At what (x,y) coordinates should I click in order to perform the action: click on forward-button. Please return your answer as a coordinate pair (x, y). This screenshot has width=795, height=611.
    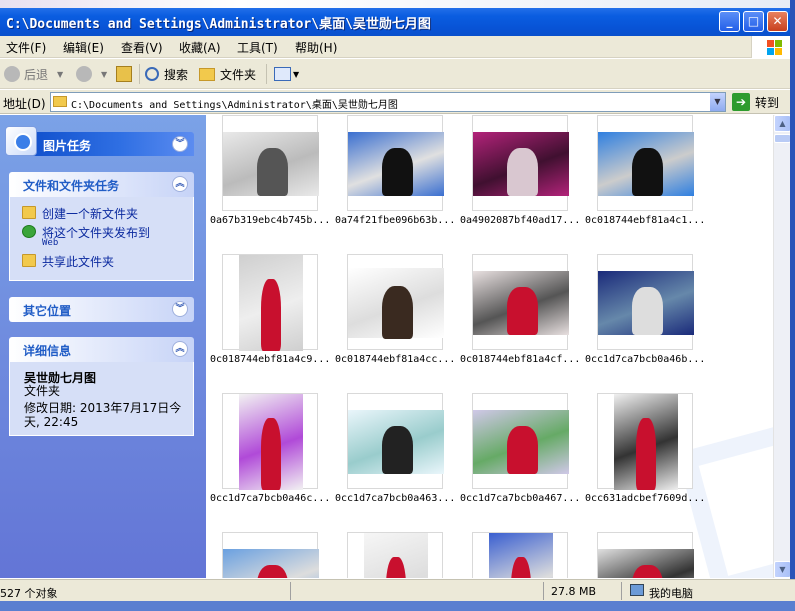
    Looking at the image, I should click on (86, 74).